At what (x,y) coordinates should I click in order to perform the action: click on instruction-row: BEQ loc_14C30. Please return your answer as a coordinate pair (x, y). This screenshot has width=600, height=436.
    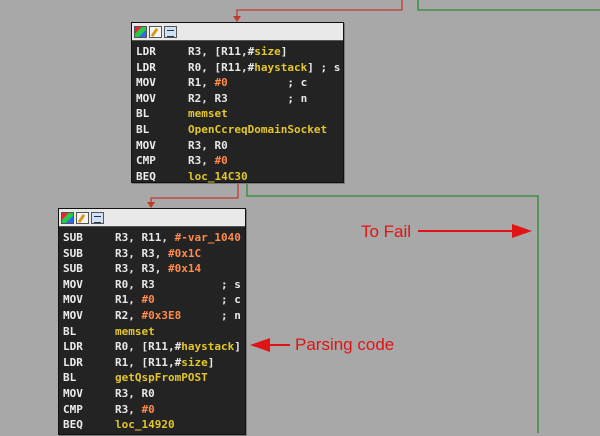
    Looking at the image, I should click on (239, 177).